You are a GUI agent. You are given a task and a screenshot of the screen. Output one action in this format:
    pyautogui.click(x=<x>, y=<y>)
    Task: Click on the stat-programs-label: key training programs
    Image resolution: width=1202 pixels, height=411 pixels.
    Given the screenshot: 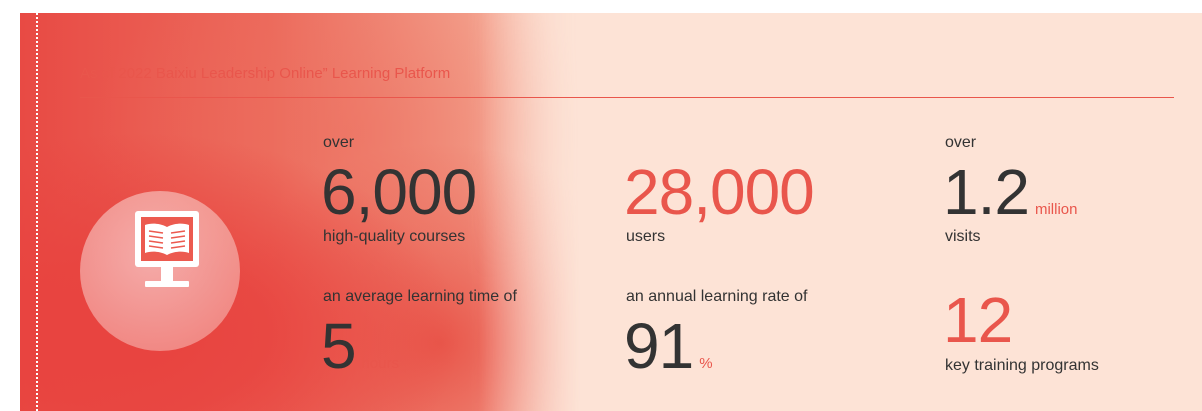 What is the action you would take?
    pyautogui.click(x=1022, y=365)
    